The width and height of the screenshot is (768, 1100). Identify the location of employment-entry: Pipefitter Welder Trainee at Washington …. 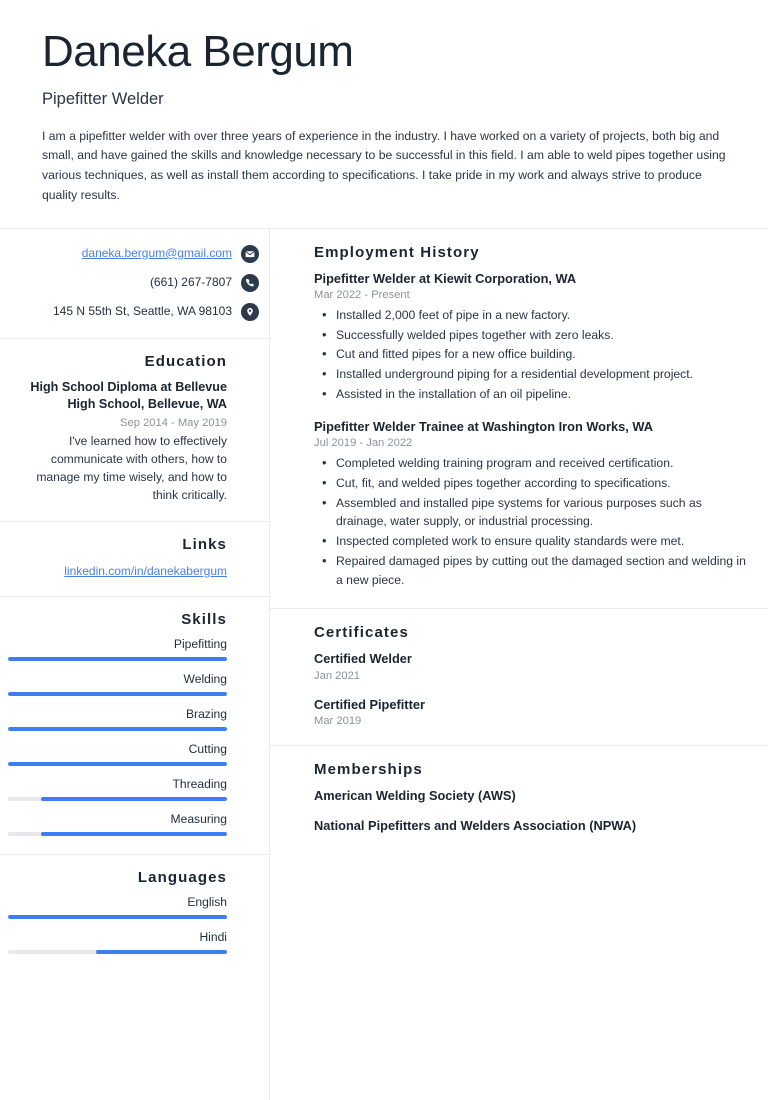
(531, 504).